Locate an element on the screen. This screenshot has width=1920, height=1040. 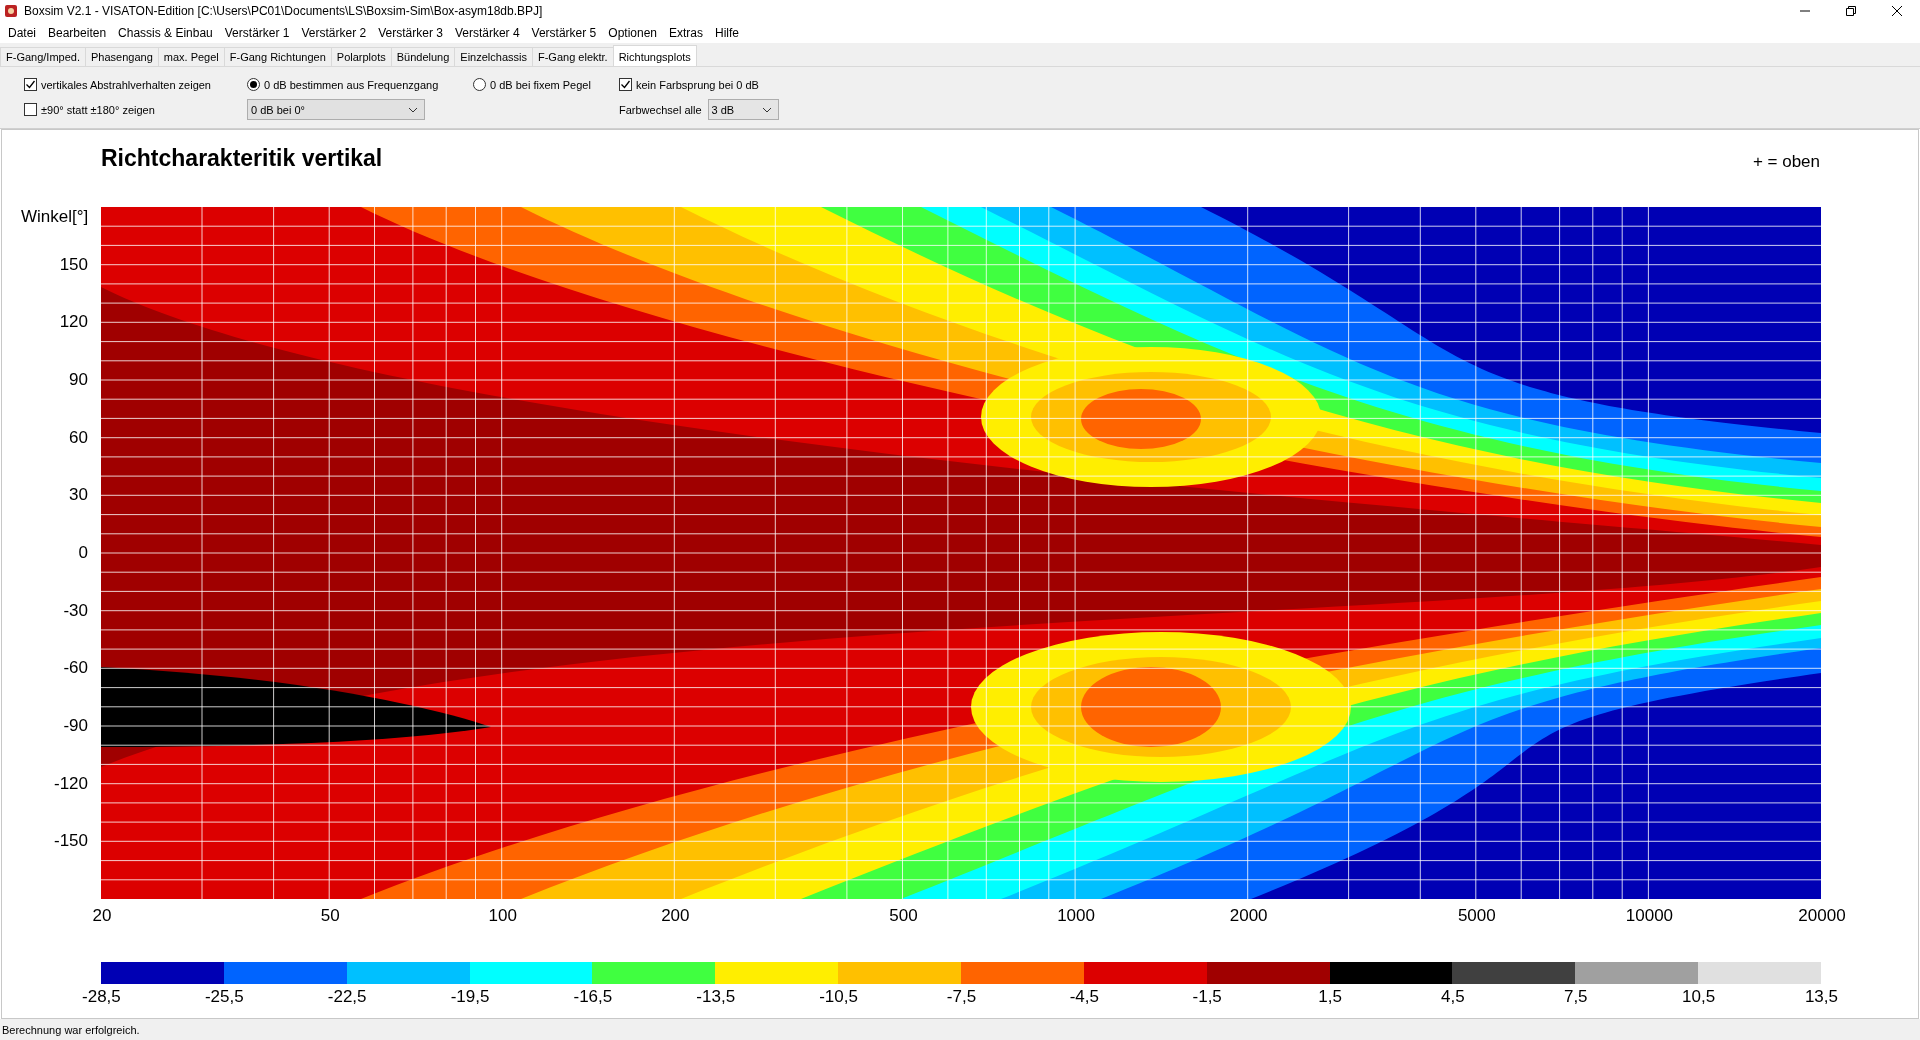
menu-item: Verstärker 1 is located at coordinates (257, 32).